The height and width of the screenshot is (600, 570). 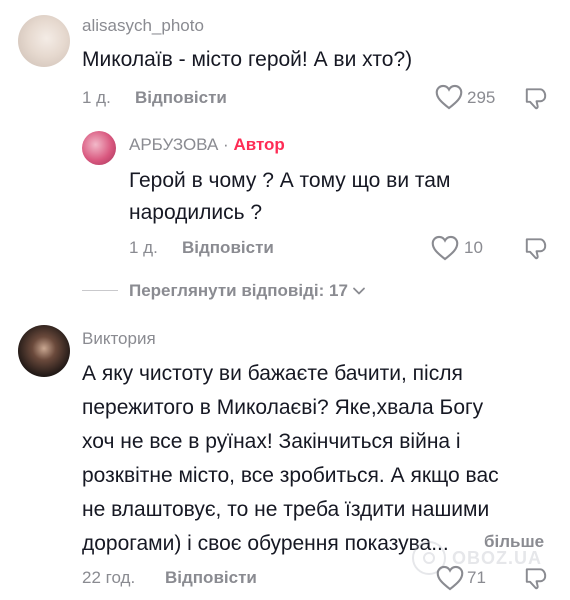 What do you see at coordinates (271, 441) in the screenshot?
I see `comment-text-line-3: хоч не все в руїнах! Закінчиться війна і` at bounding box center [271, 441].